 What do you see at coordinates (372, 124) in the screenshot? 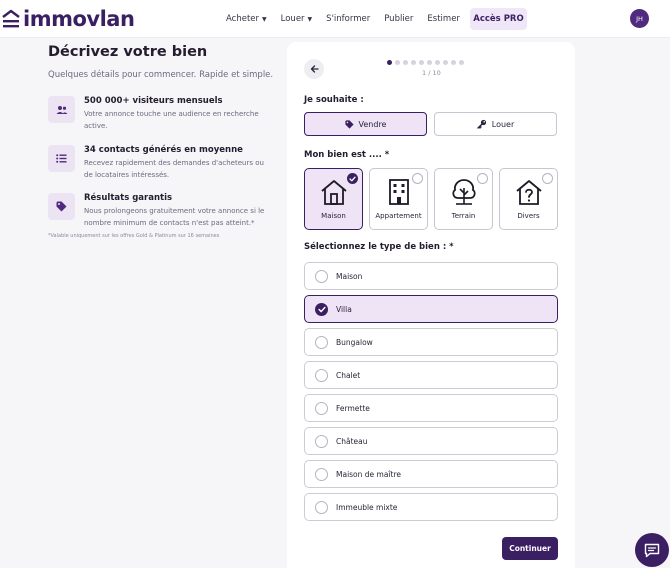
I see `vendre-label: Vendre` at bounding box center [372, 124].